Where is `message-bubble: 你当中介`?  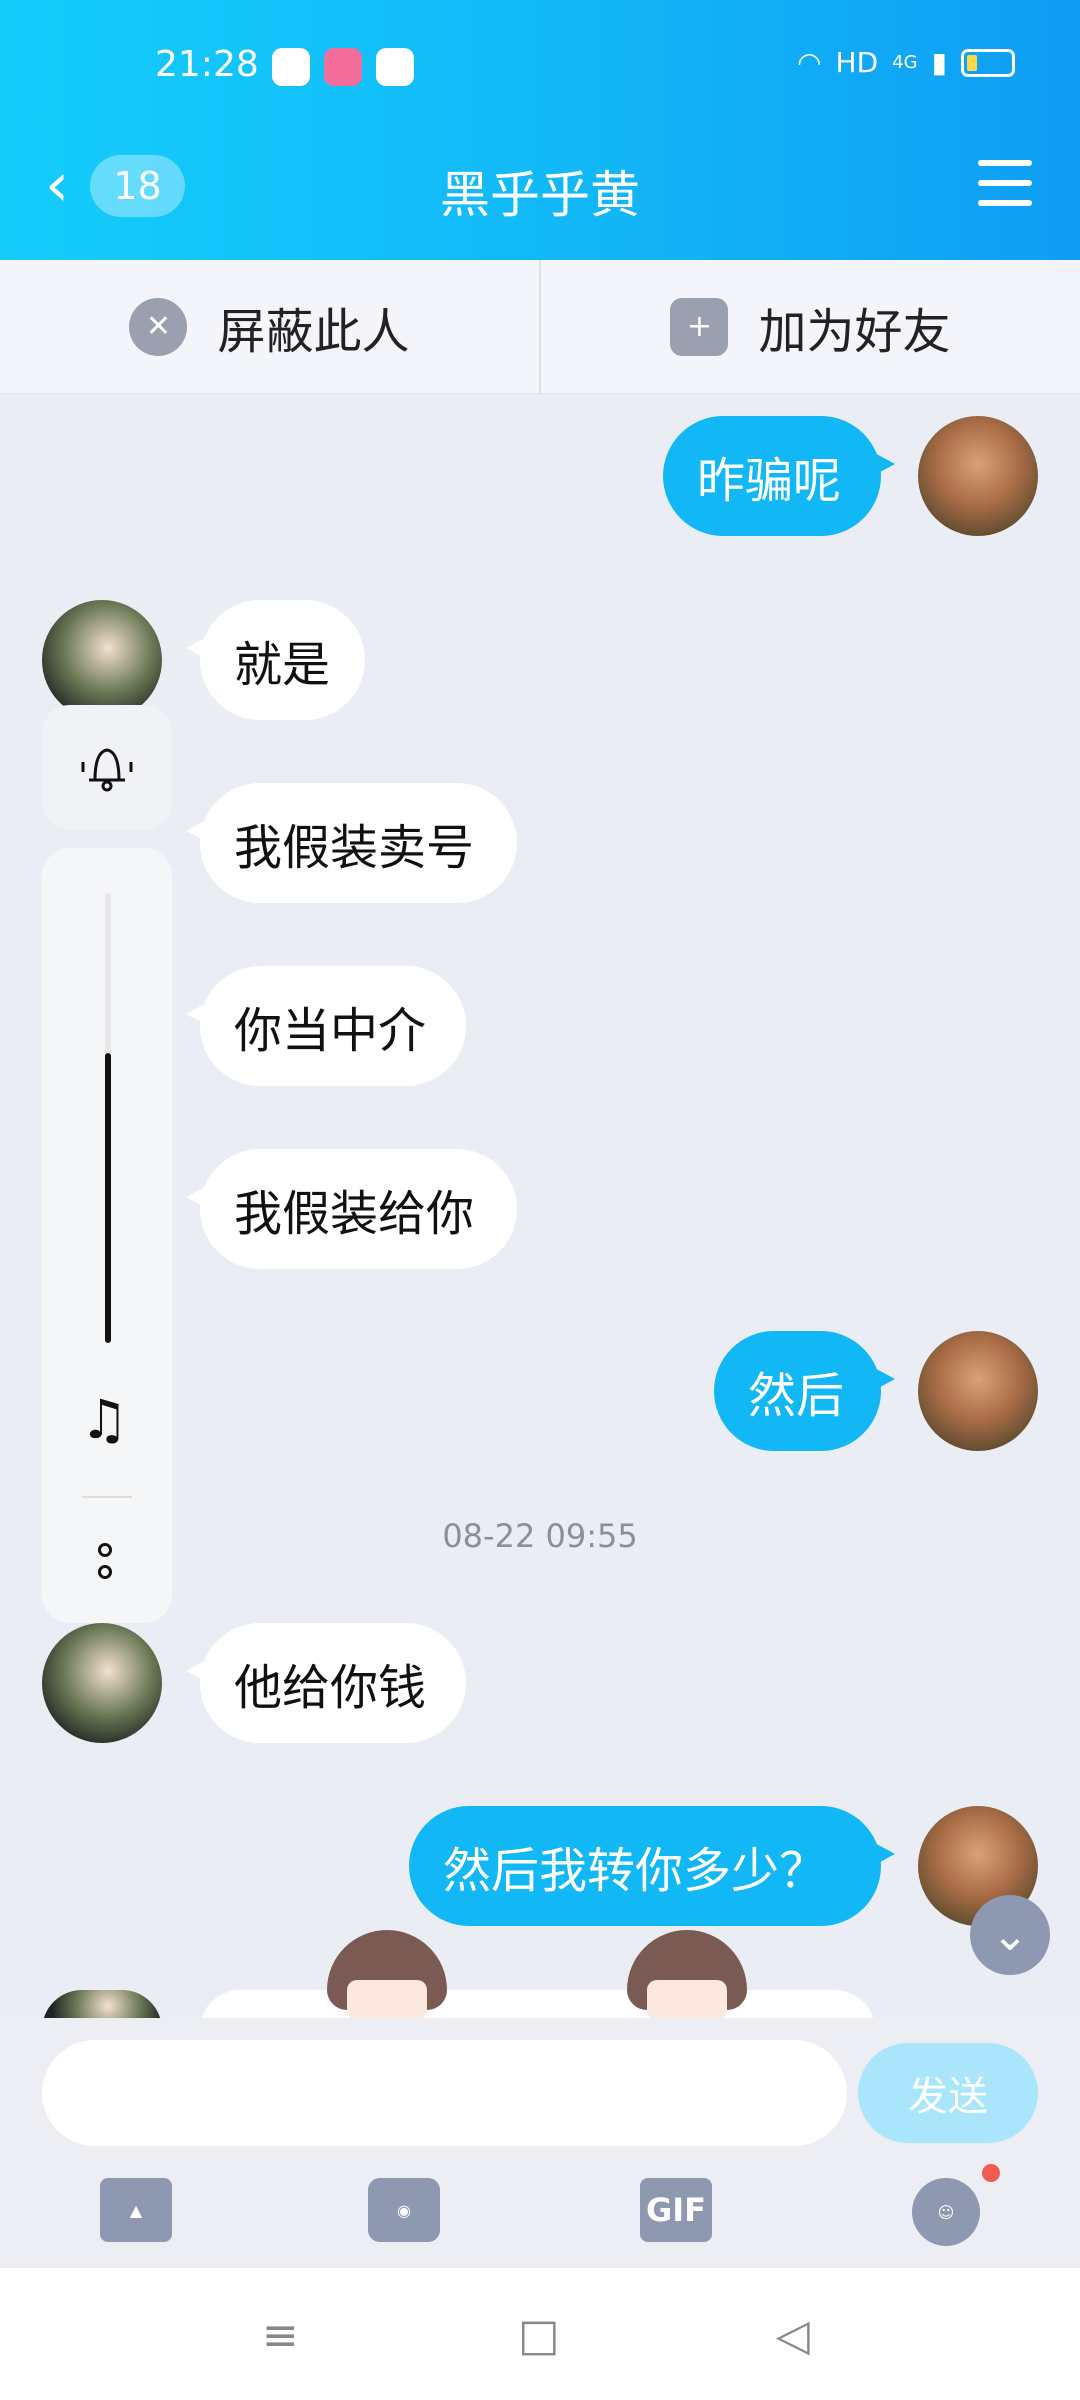 message-bubble: 你当中介 is located at coordinates (326, 1026).